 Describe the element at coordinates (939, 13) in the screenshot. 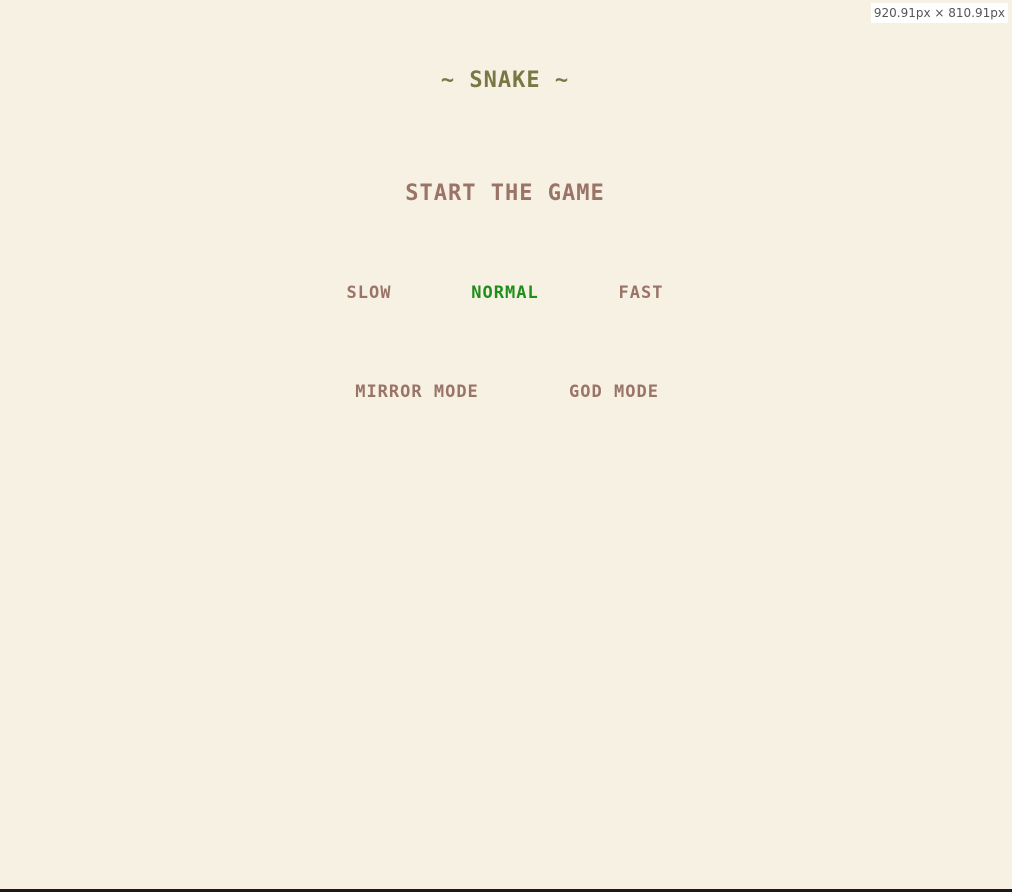

I see `dimensions-badge: 920.91px × 810.91px` at that location.